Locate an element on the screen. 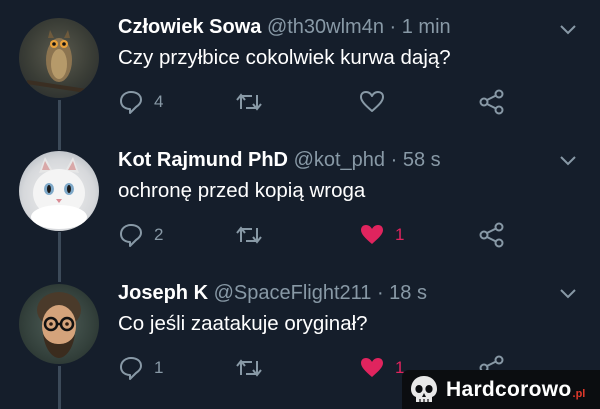 This screenshot has height=409, width=600. heart-icon is located at coordinates (372, 101).